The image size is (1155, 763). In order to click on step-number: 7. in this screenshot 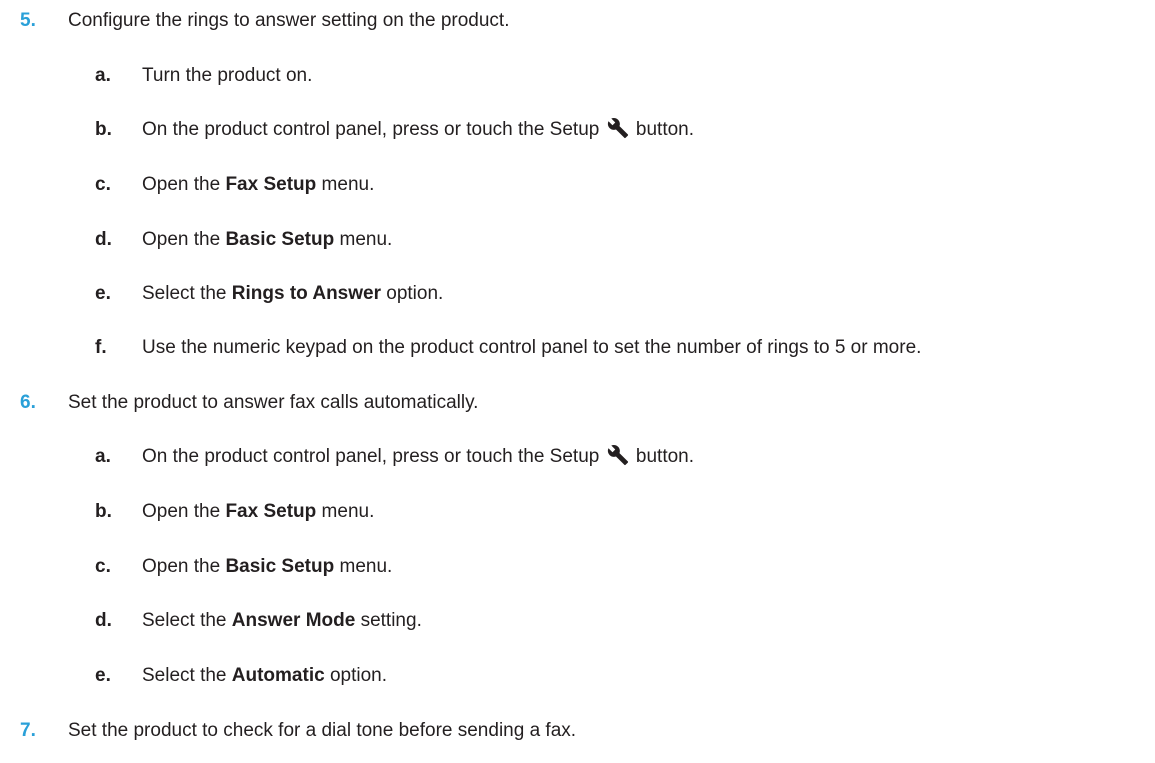, I will do `click(28, 730)`.